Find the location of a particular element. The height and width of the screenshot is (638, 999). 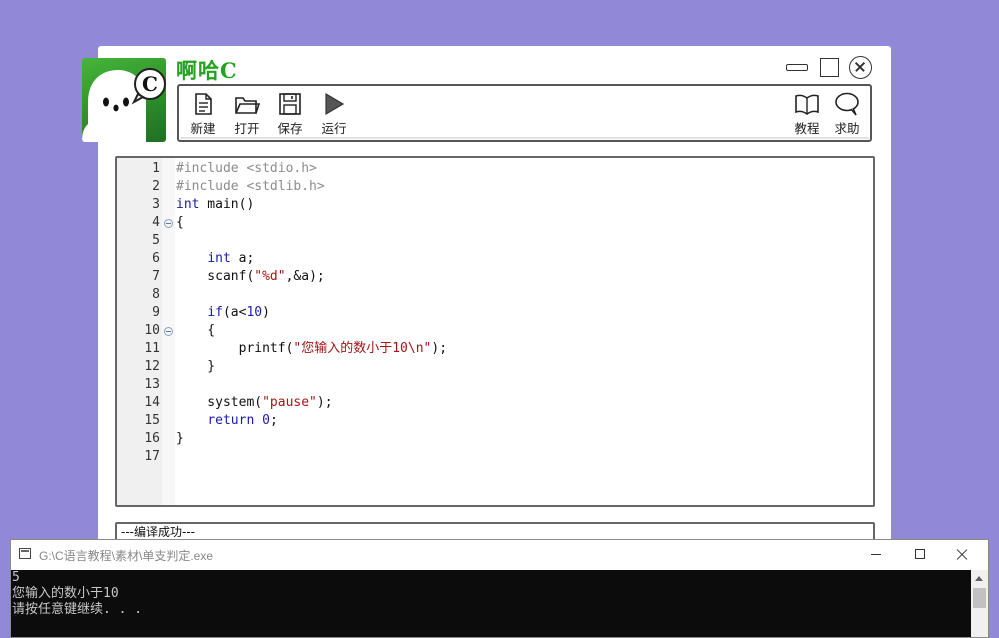

tutorial-label: 教程 is located at coordinates (807, 128).